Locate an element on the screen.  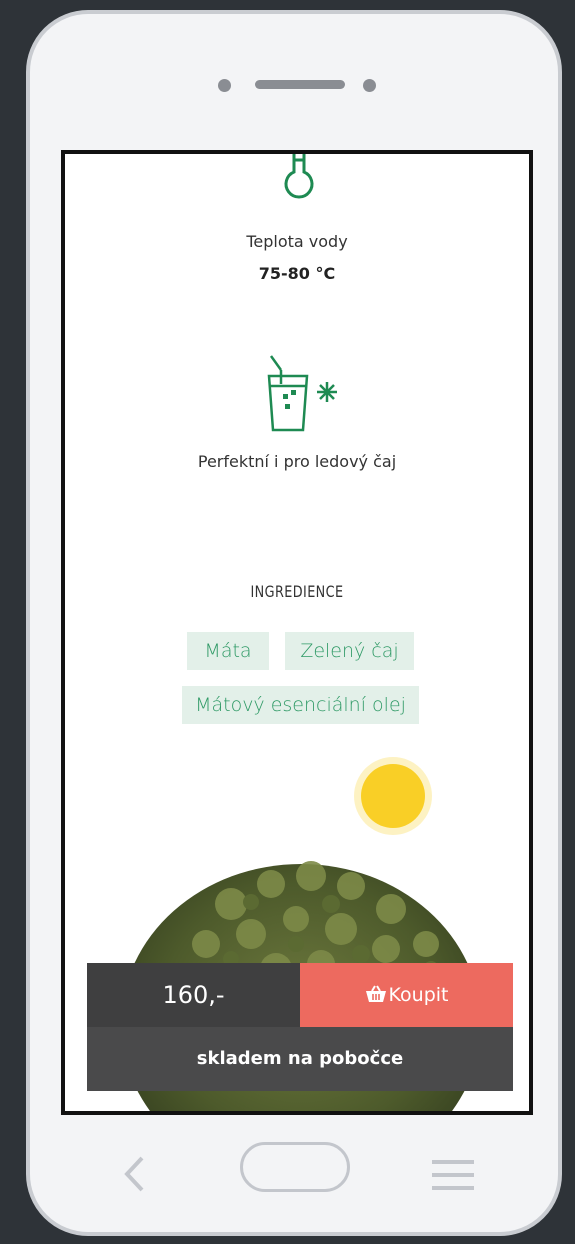
ingredients-title: INGREDIENCE is located at coordinates (297, 591).